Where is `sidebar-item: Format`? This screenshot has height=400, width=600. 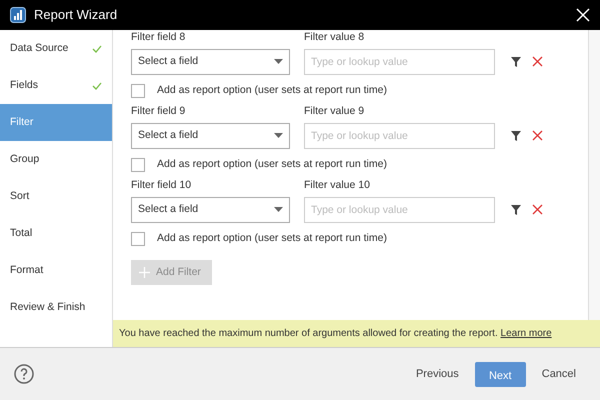 sidebar-item: Format is located at coordinates (56, 270).